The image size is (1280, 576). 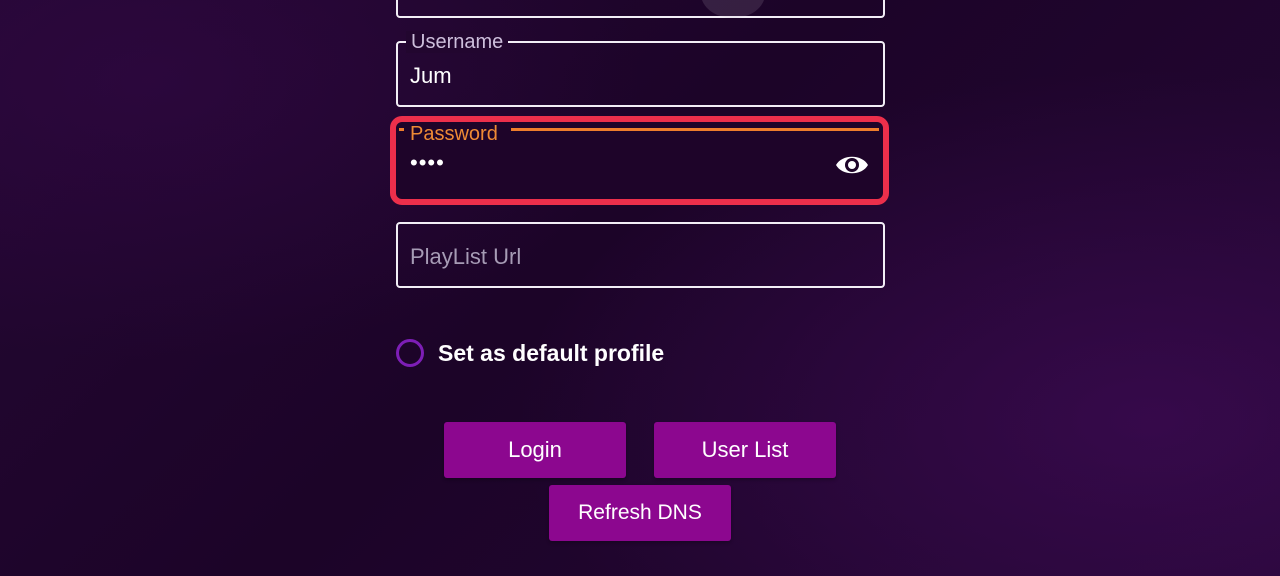 What do you see at coordinates (466, 256) in the screenshot?
I see `playlist-url-placeholder: PlayList Url` at bounding box center [466, 256].